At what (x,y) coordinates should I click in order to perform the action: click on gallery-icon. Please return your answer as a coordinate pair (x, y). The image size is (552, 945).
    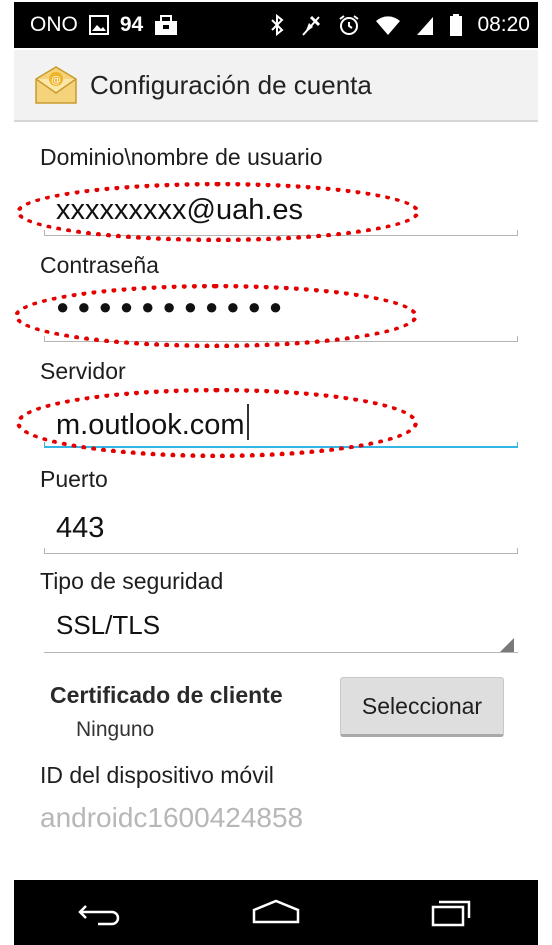
    Looking at the image, I should click on (98, 25).